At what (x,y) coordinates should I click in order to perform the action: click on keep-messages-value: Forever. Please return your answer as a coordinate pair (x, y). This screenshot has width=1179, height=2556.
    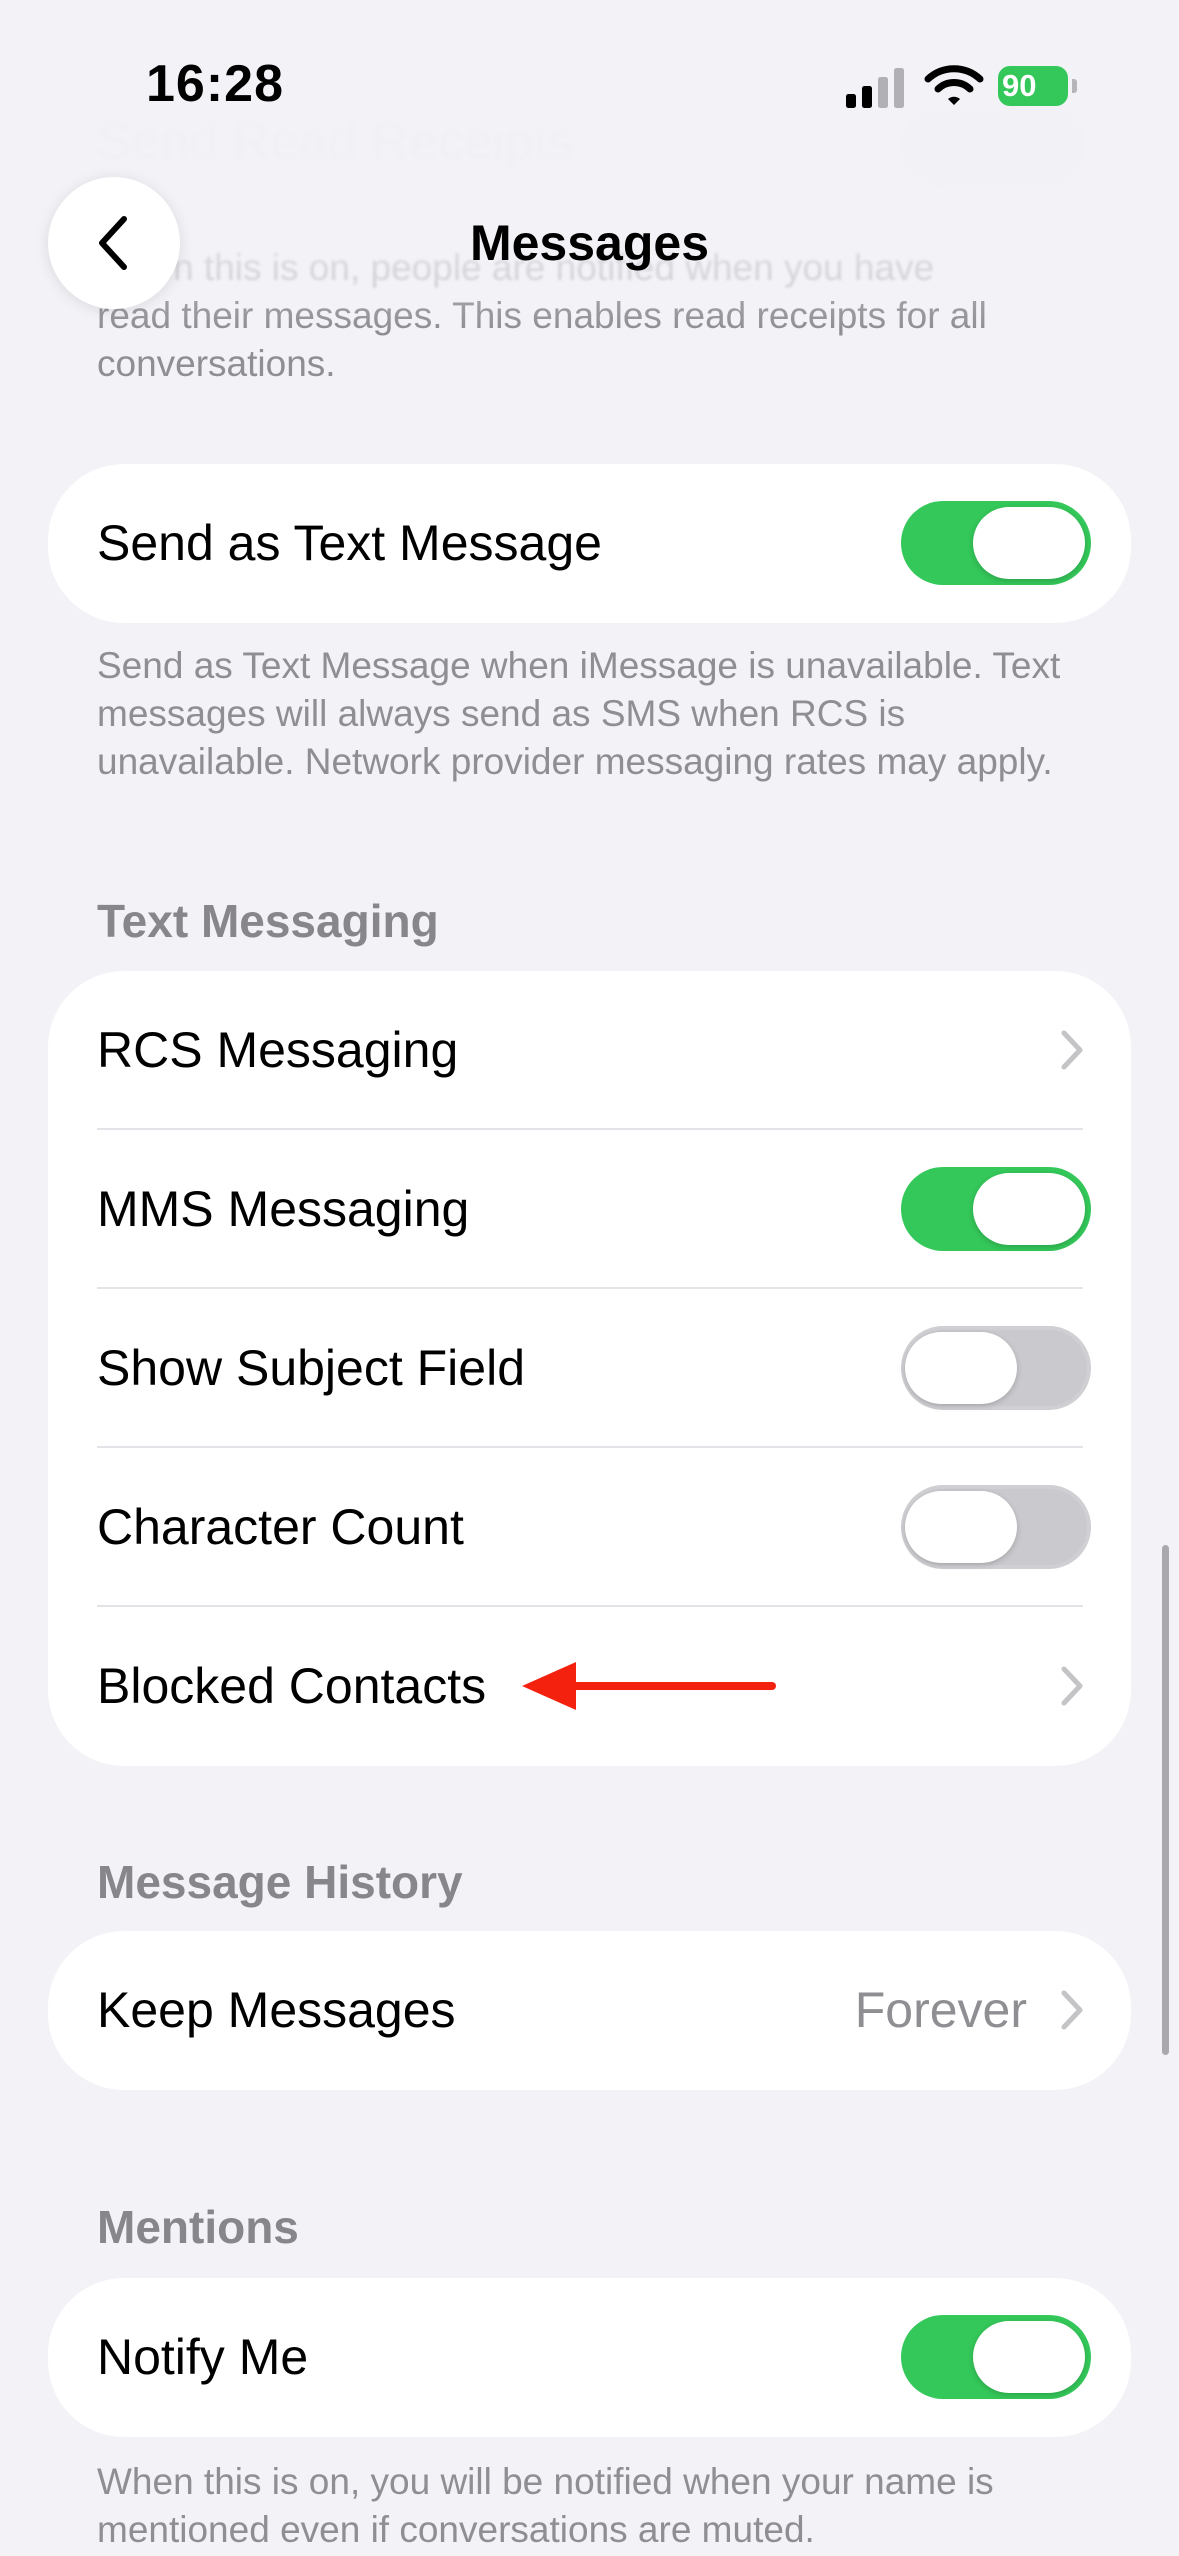
    Looking at the image, I should click on (940, 2010).